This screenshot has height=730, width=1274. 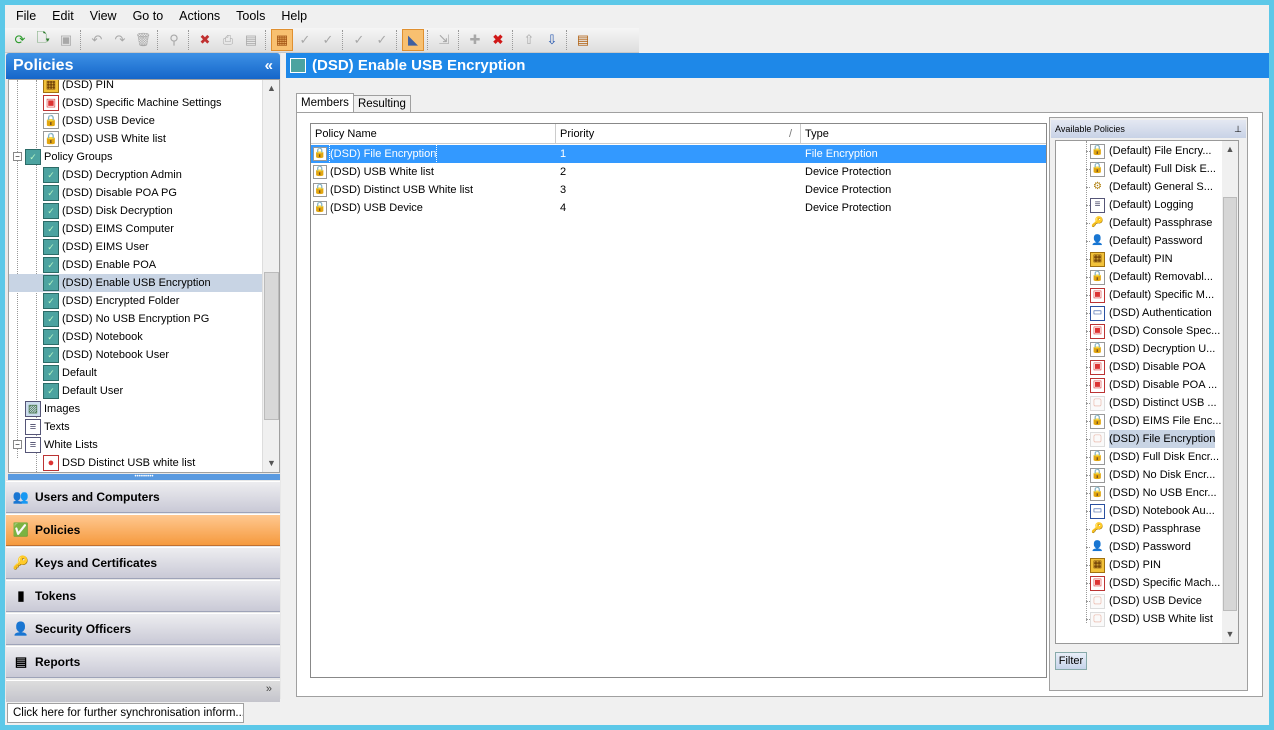 What do you see at coordinates (132, 103) in the screenshot?
I see `tree-node: ▣ (DSD) Specific Machine Settings` at bounding box center [132, 103].